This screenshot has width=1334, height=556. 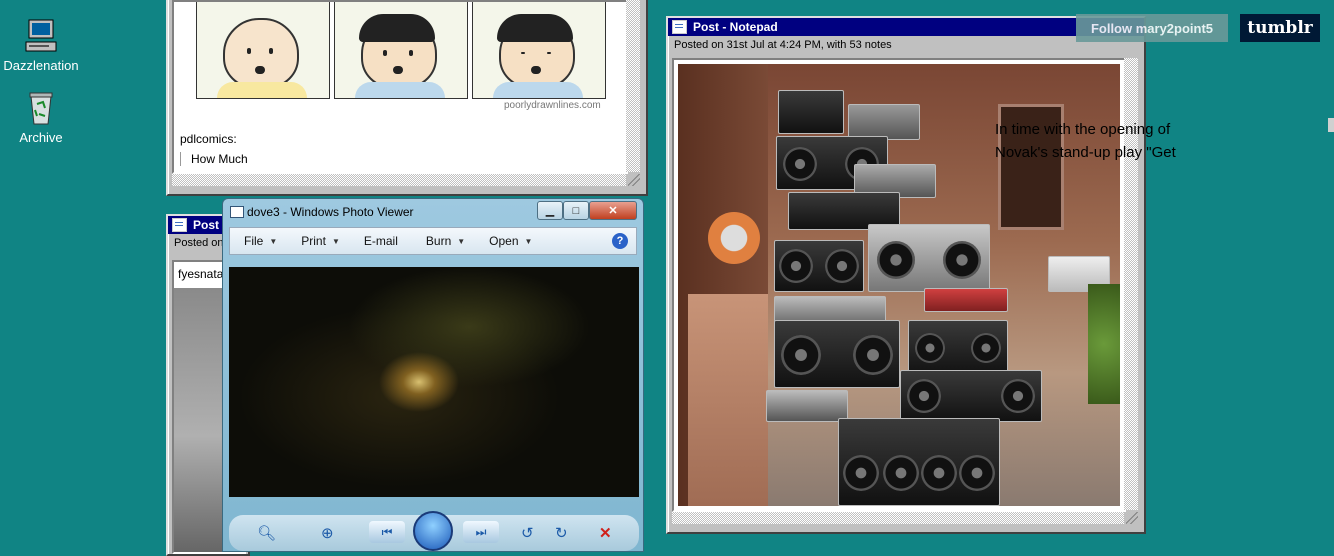 What do you see at coordinates (327, 533) in the screenshot?
I see `actual-size-icon: ⊕` at bounding box center [327, 533].